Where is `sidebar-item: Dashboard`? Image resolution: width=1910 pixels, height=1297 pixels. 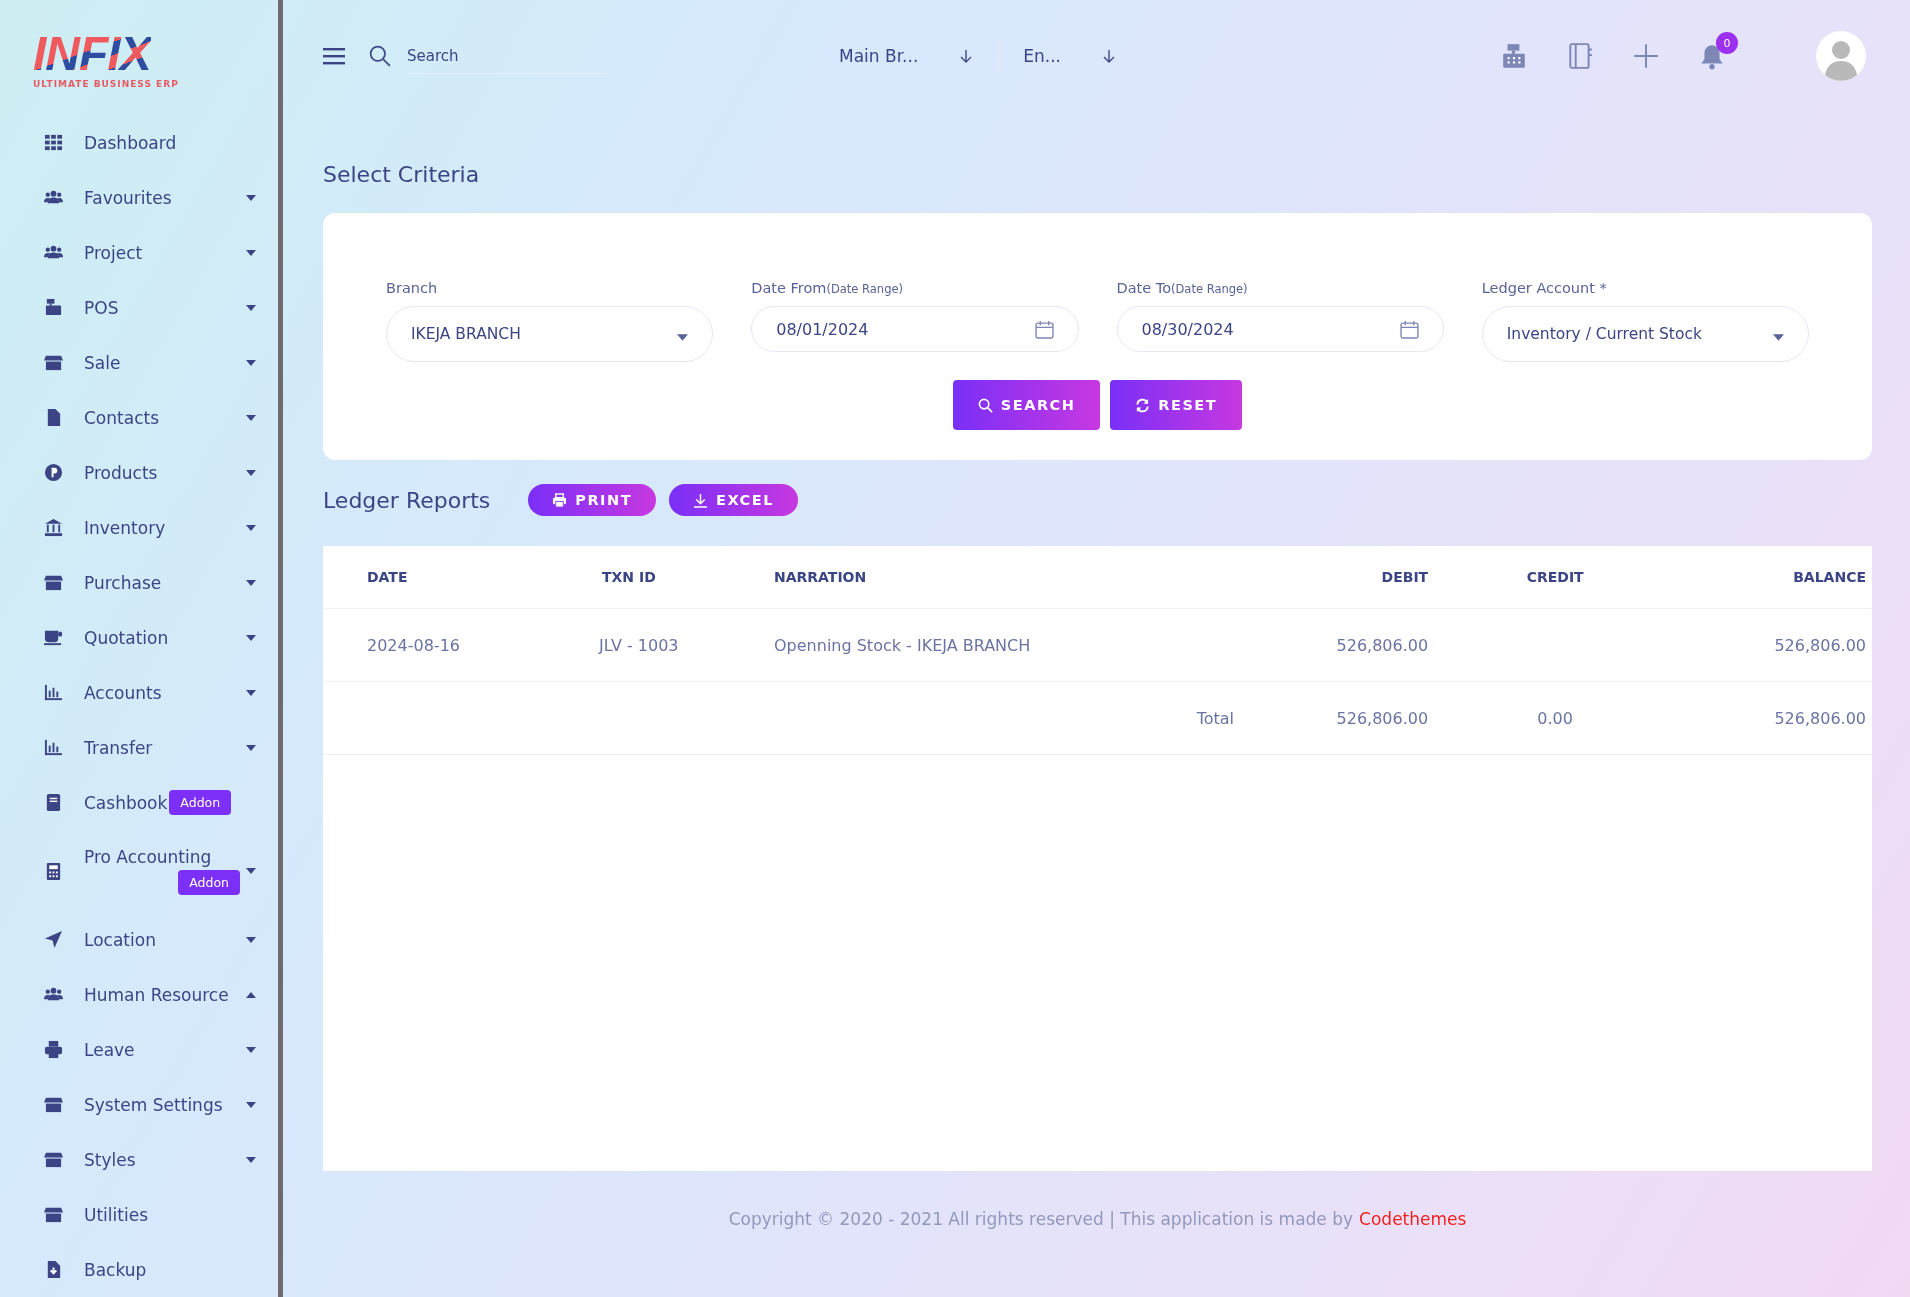 sidebar-item: Dashboard is located at coordinates (130, 142).